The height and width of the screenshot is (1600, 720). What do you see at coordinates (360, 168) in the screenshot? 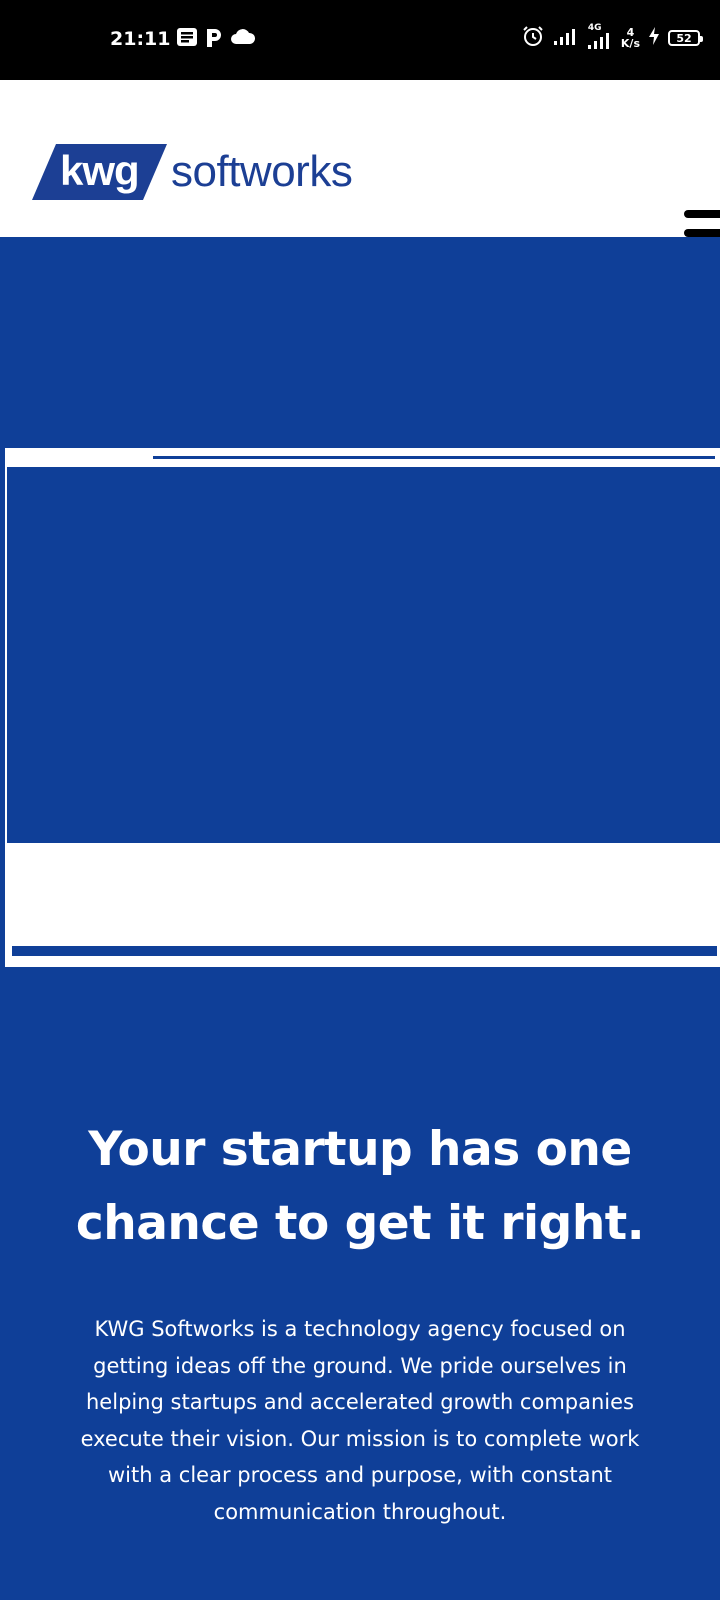
I see `site-header: kwg softworks` at bounding box center [360, 168].